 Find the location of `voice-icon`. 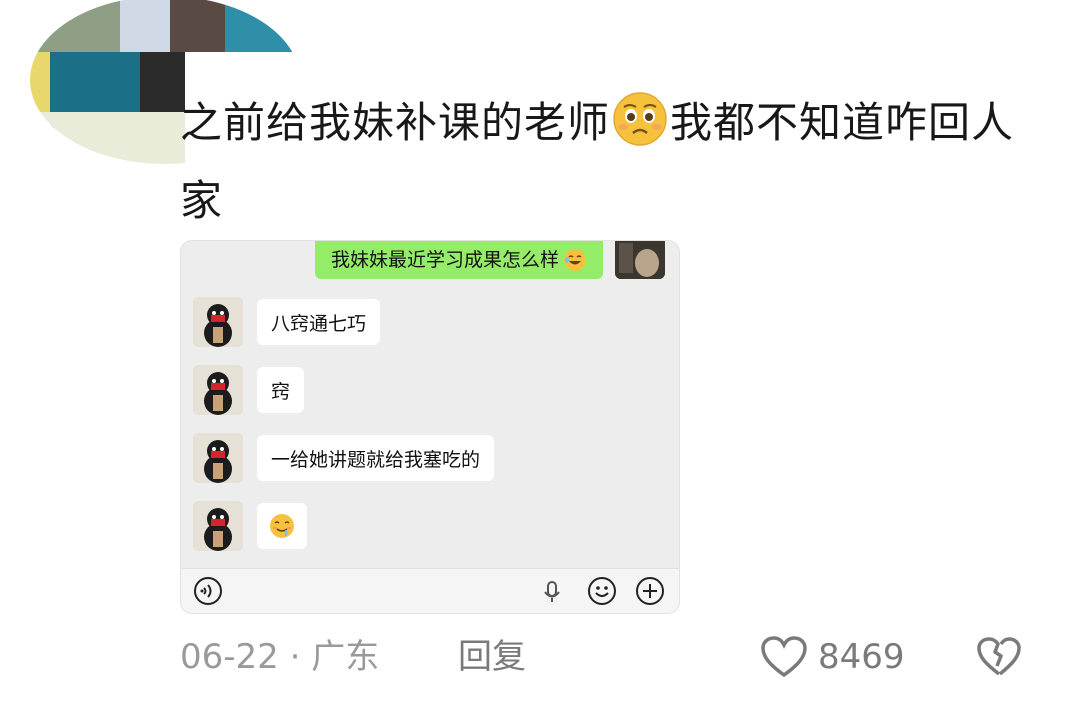

voice-icon is located at coordinates (208, 591).